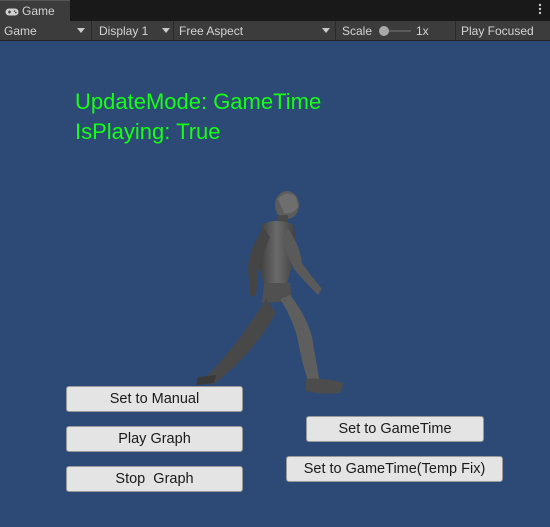  What do you see at coordinates (211, 30) in the screenshot?
I see `aspect-label: Free Aspect` at bounding box center [211, 30].